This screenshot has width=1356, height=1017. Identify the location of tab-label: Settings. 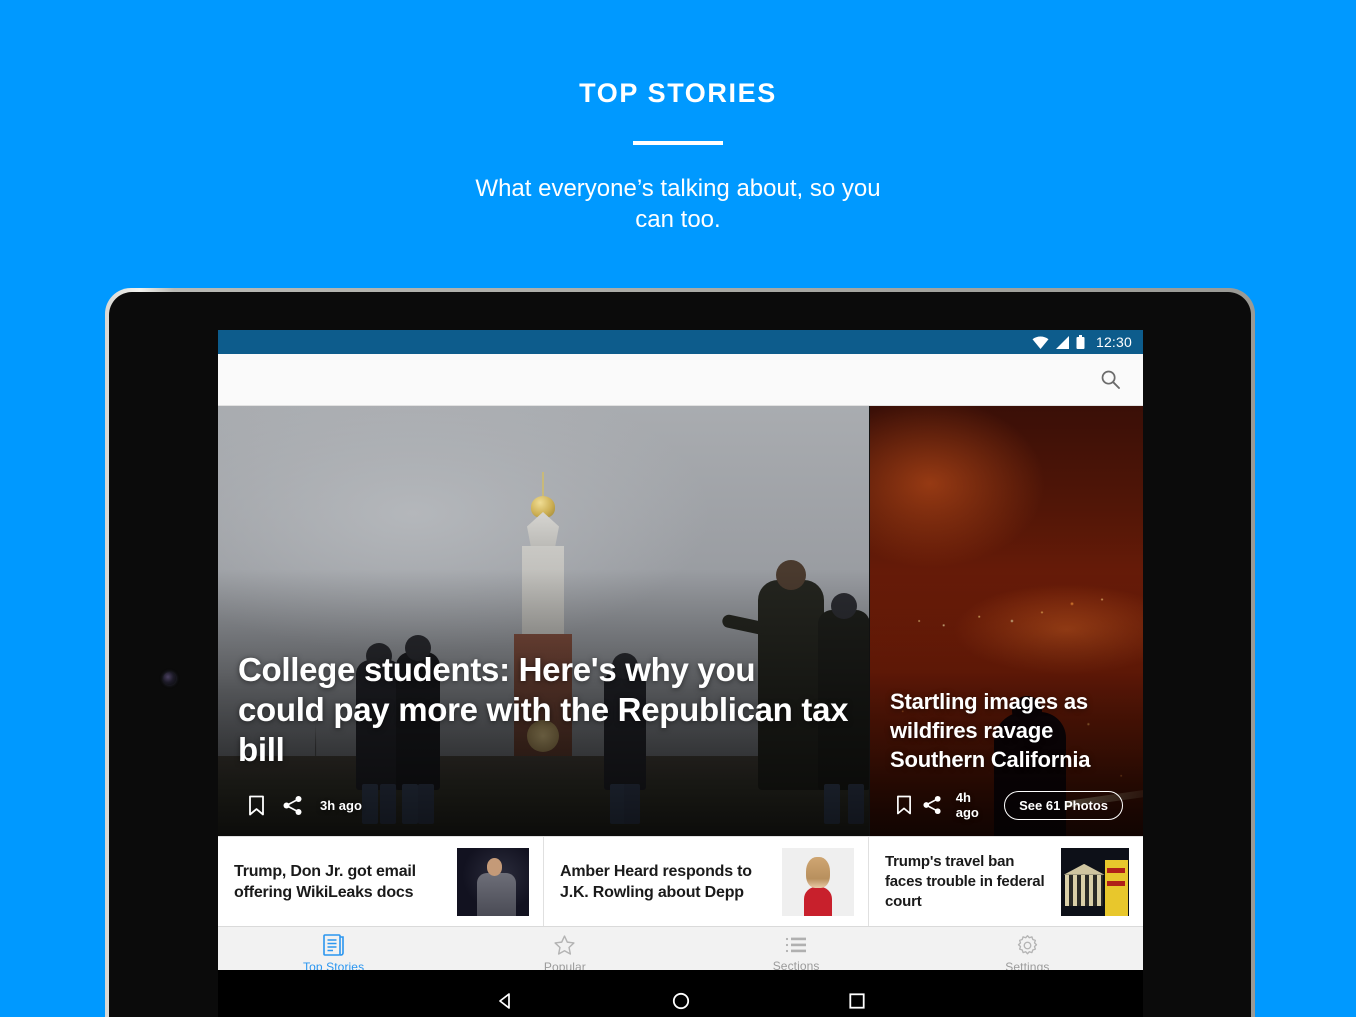
(1027, 965).